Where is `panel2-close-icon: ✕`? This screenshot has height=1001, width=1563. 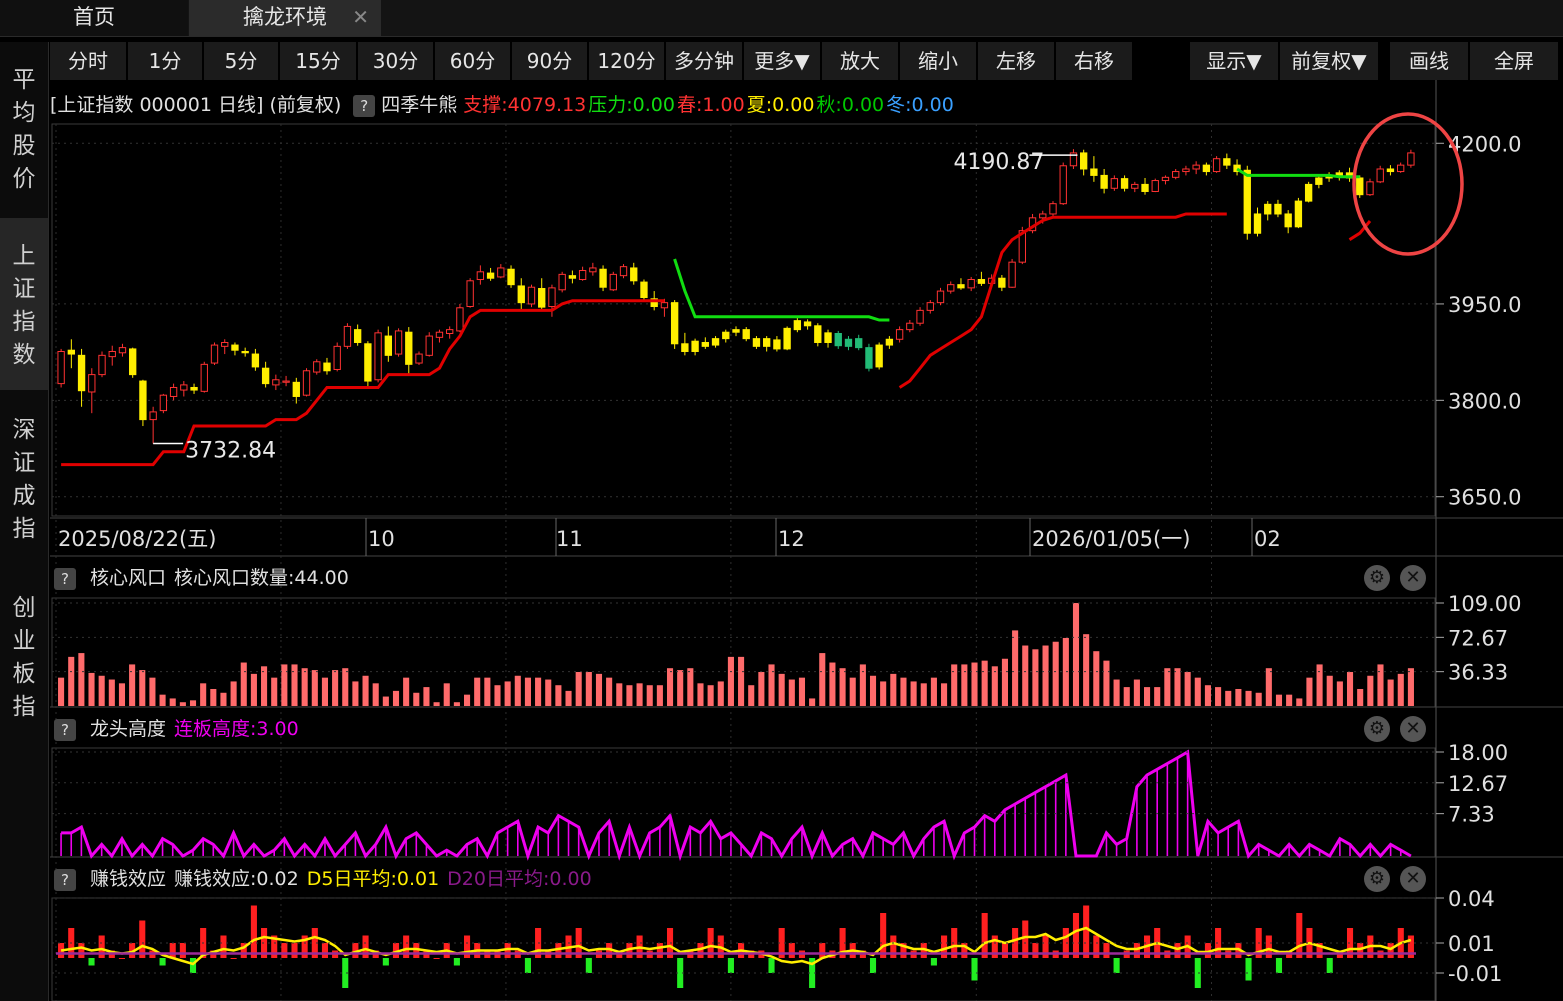 panel2-close-icon: ✕ is located at coordinates (1413, 729).